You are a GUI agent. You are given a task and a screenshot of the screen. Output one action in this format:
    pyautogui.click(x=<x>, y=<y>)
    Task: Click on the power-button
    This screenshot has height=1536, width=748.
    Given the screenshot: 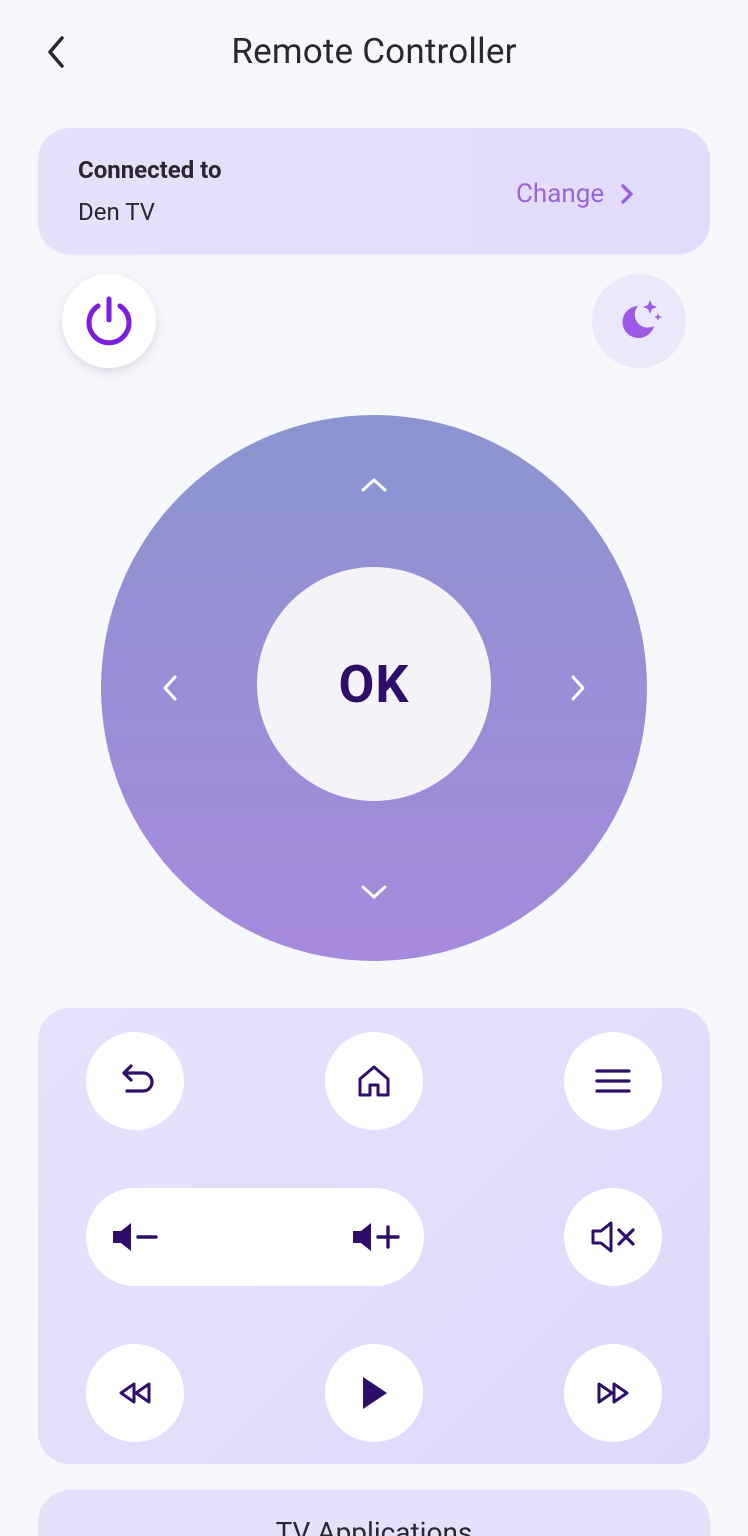 What is the action you would take?
    pyautogui.click(x=109, y=321)
    